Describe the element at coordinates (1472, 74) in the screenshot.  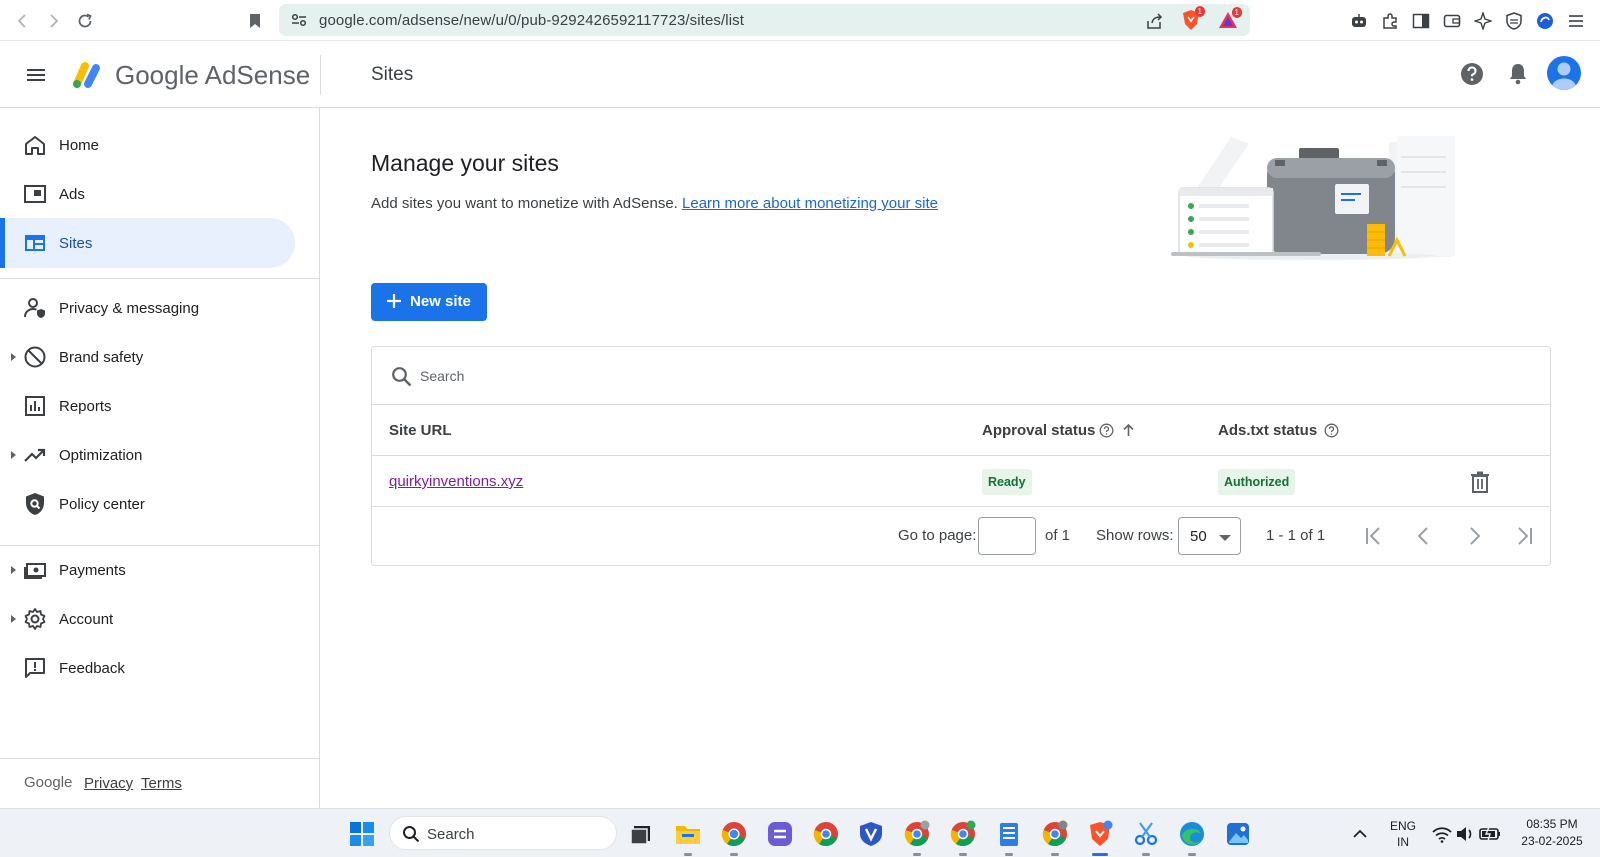
I see `help-icon` at that location.